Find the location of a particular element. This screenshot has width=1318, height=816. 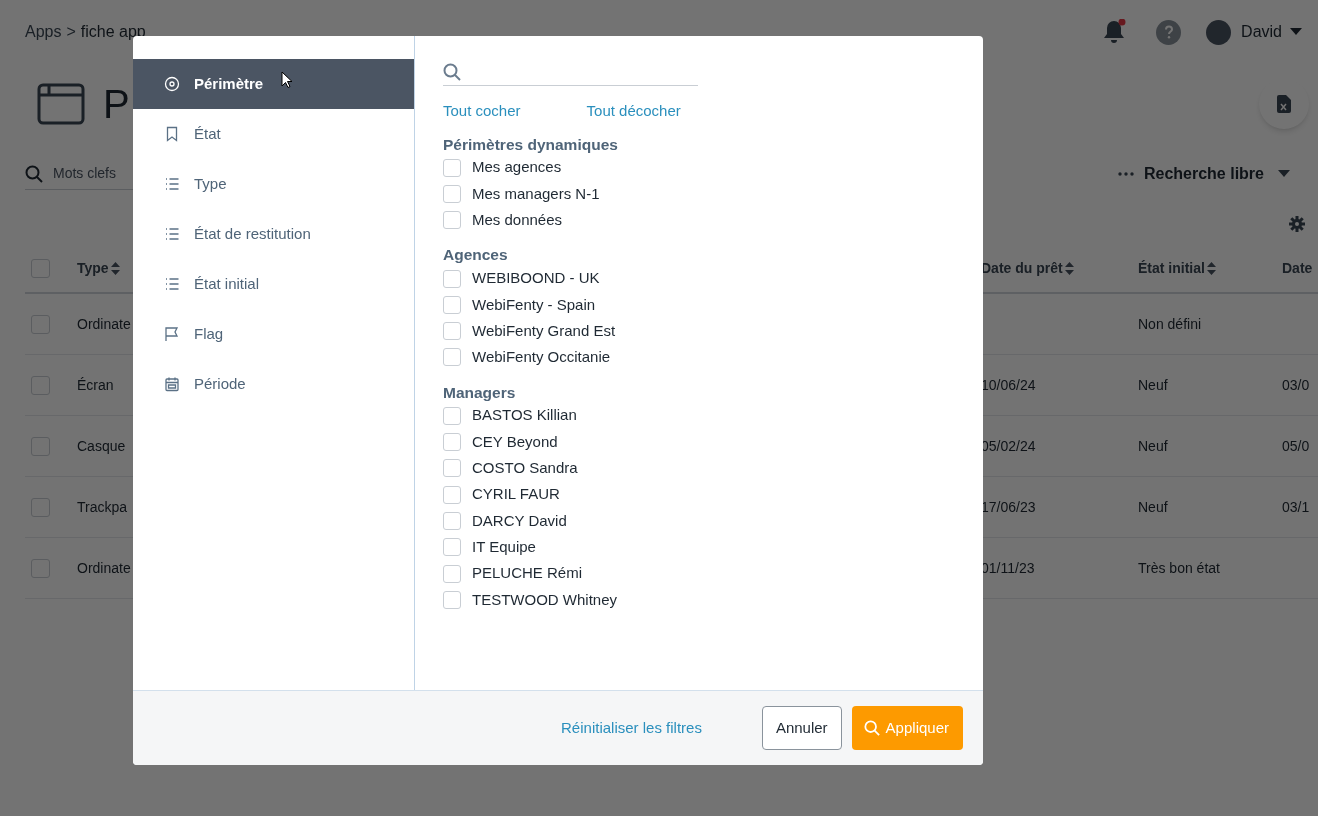

table-cell: 03/0 is located at coordinates (1296, 385).